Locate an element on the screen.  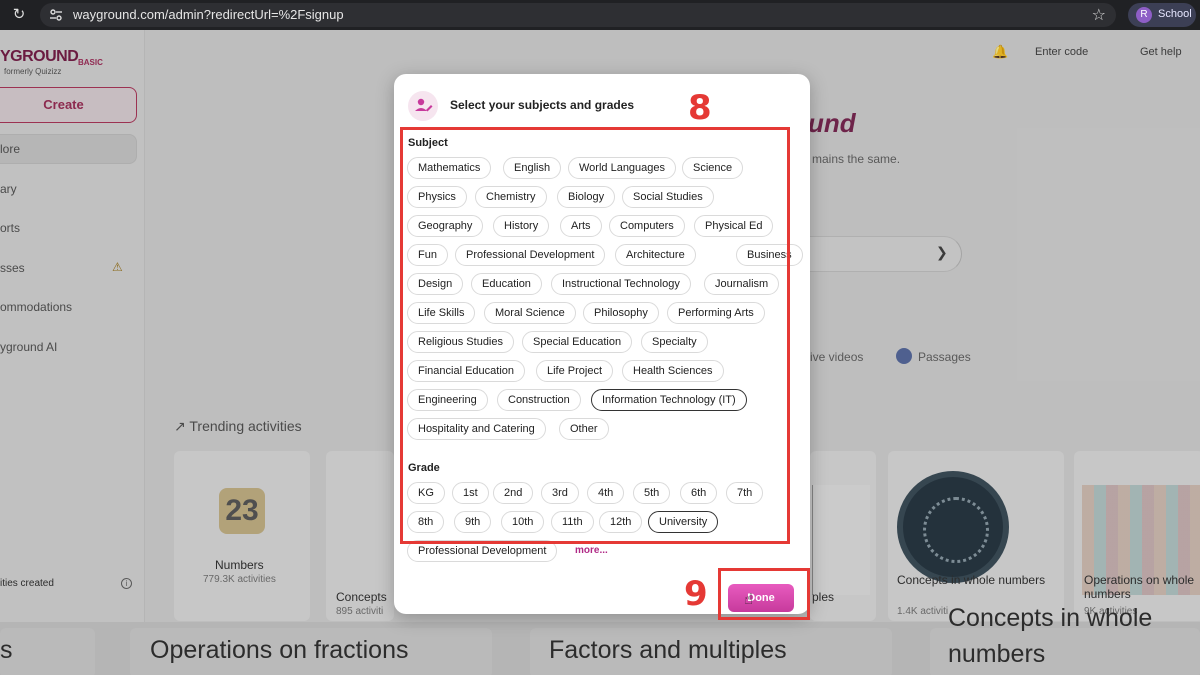
profile-button: R School is located at coordinates (1162, 15).